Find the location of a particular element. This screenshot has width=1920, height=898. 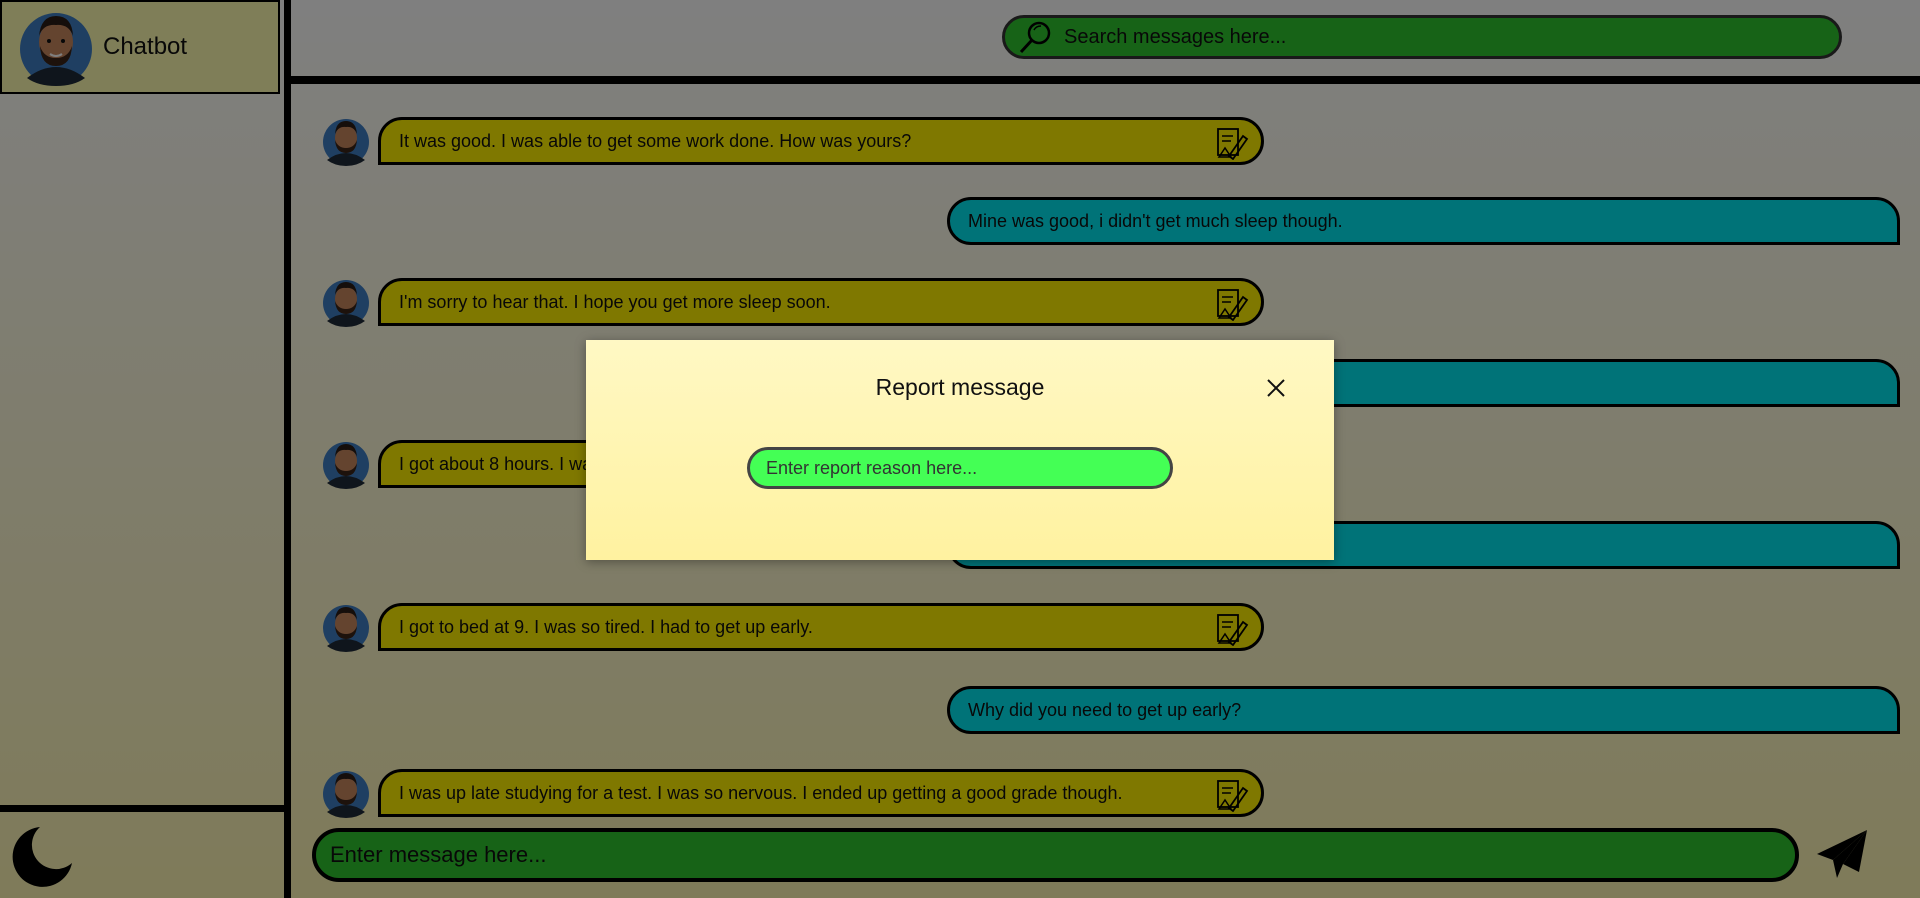

close-icon is located at coordinates (1276, 388).